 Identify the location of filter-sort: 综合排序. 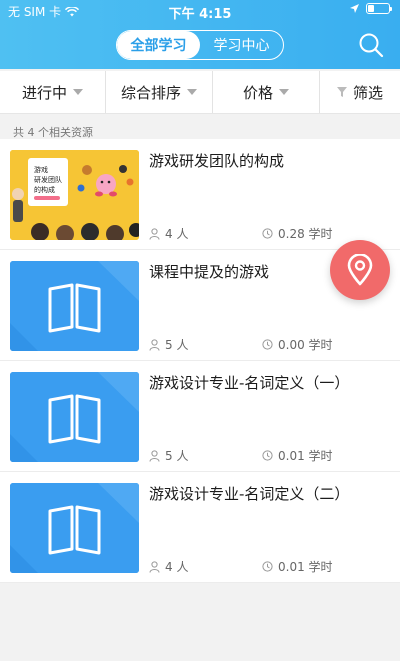
(159, 92).